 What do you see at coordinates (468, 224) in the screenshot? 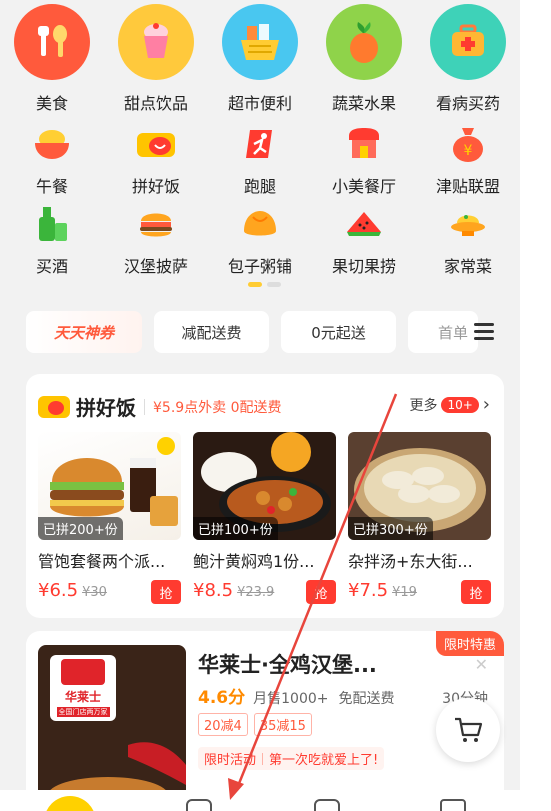
I see `dish-icon` at bounding box center [468, 224].